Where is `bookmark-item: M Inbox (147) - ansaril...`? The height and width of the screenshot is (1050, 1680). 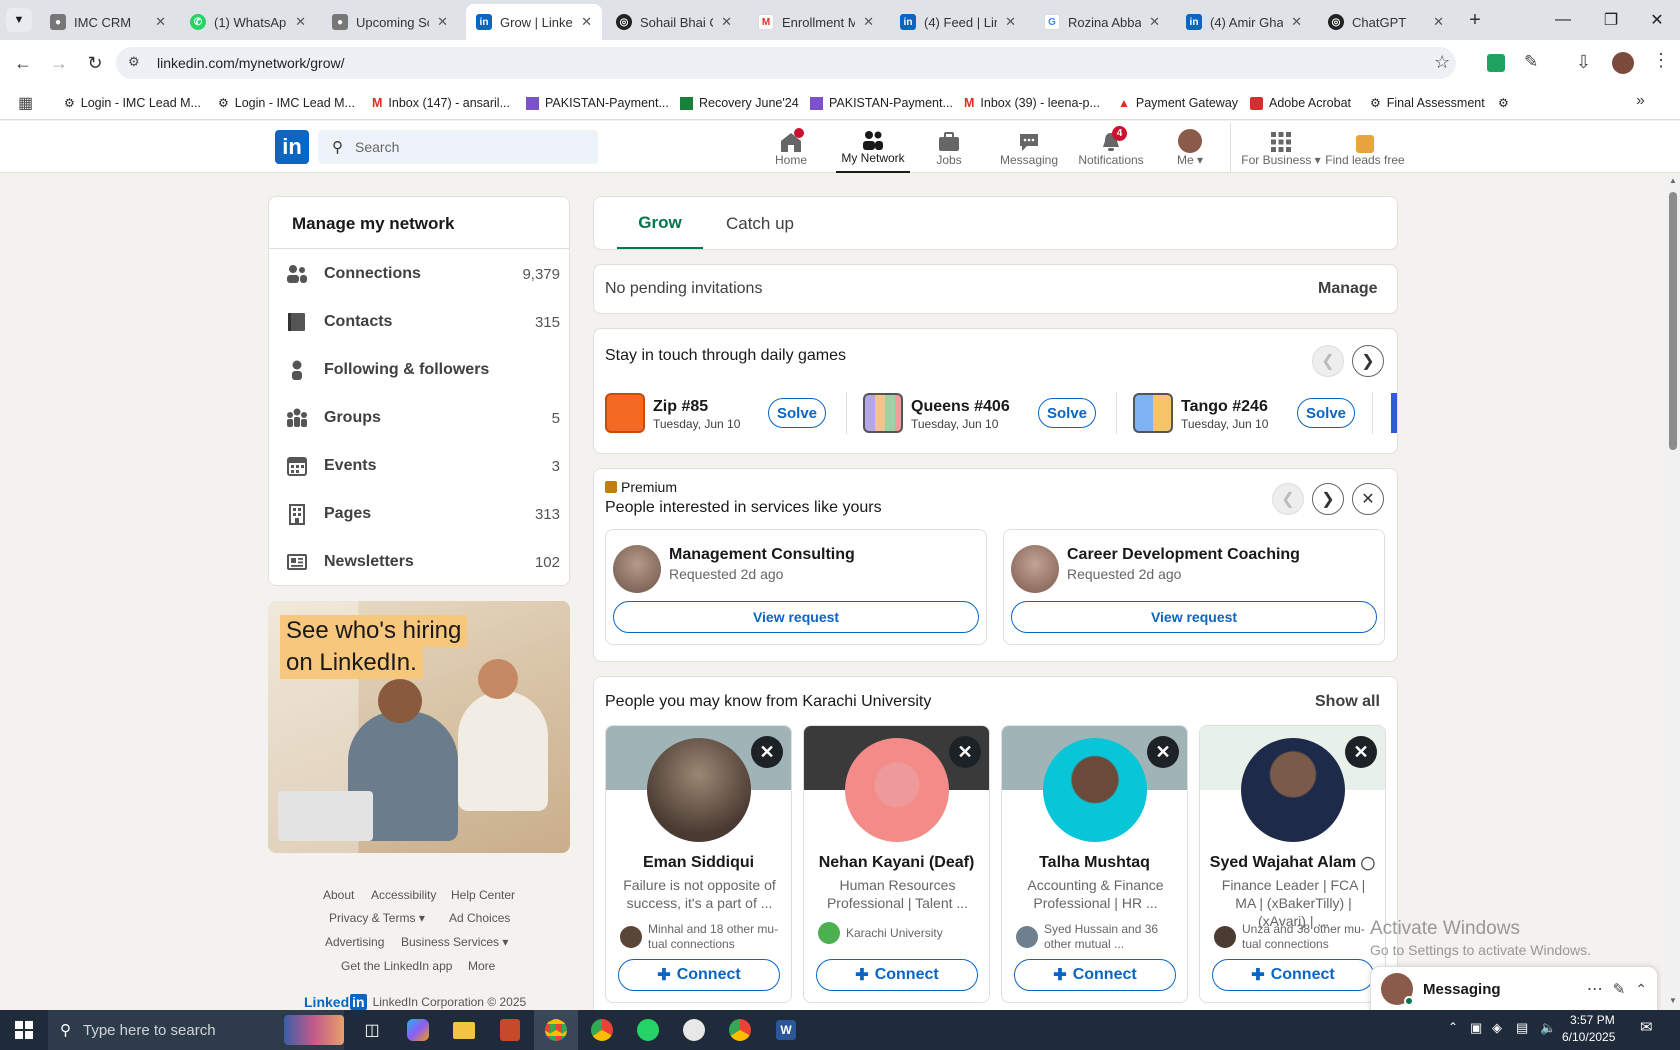 bookmark-item: M Inbox (147) - ansaril... is located at coordinates (441, 103).